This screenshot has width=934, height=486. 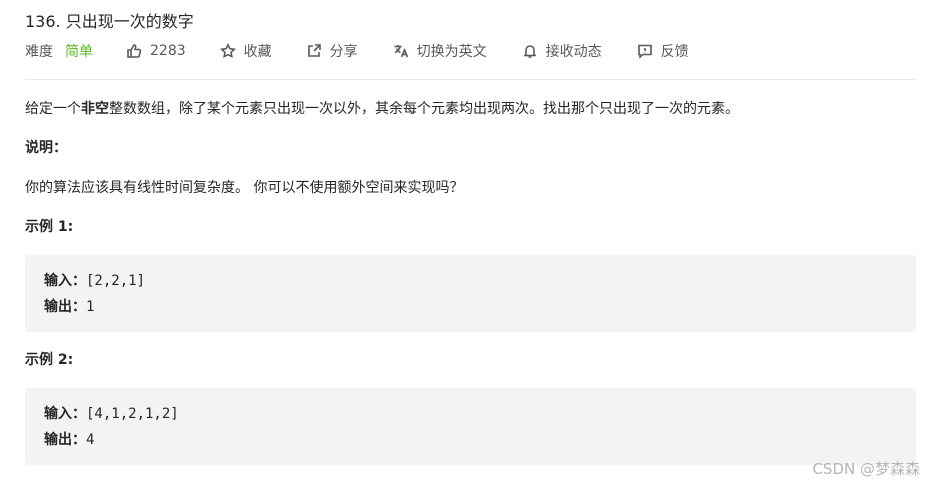 I want to click on like-button: 2283, so click(x=156, y=51).